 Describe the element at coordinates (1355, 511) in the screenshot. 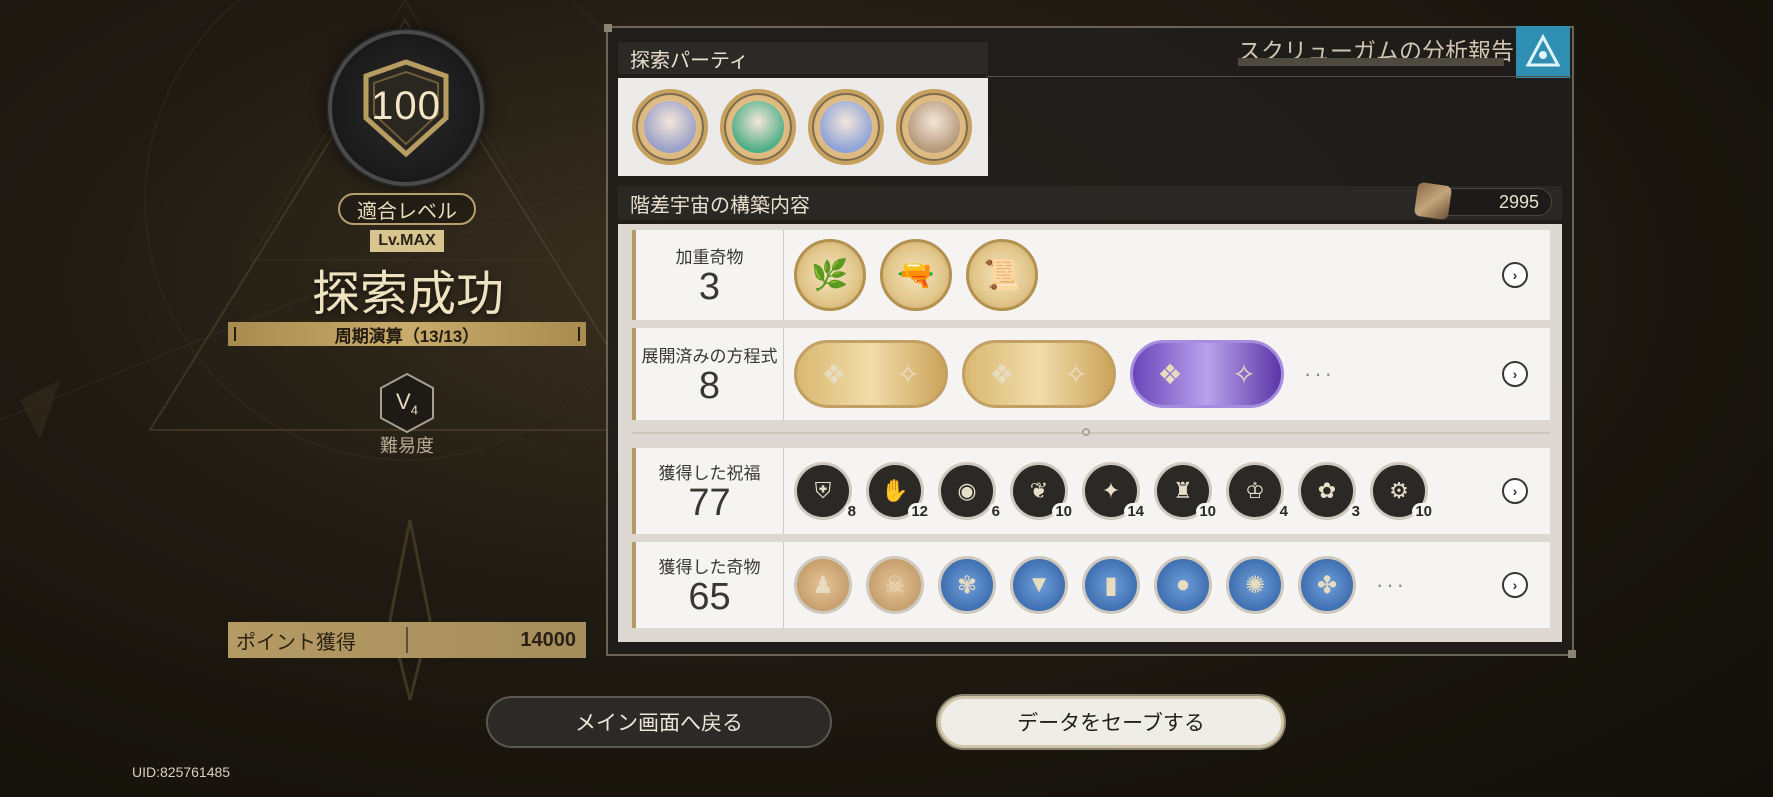

I see `blessing-count: 3` at that location.